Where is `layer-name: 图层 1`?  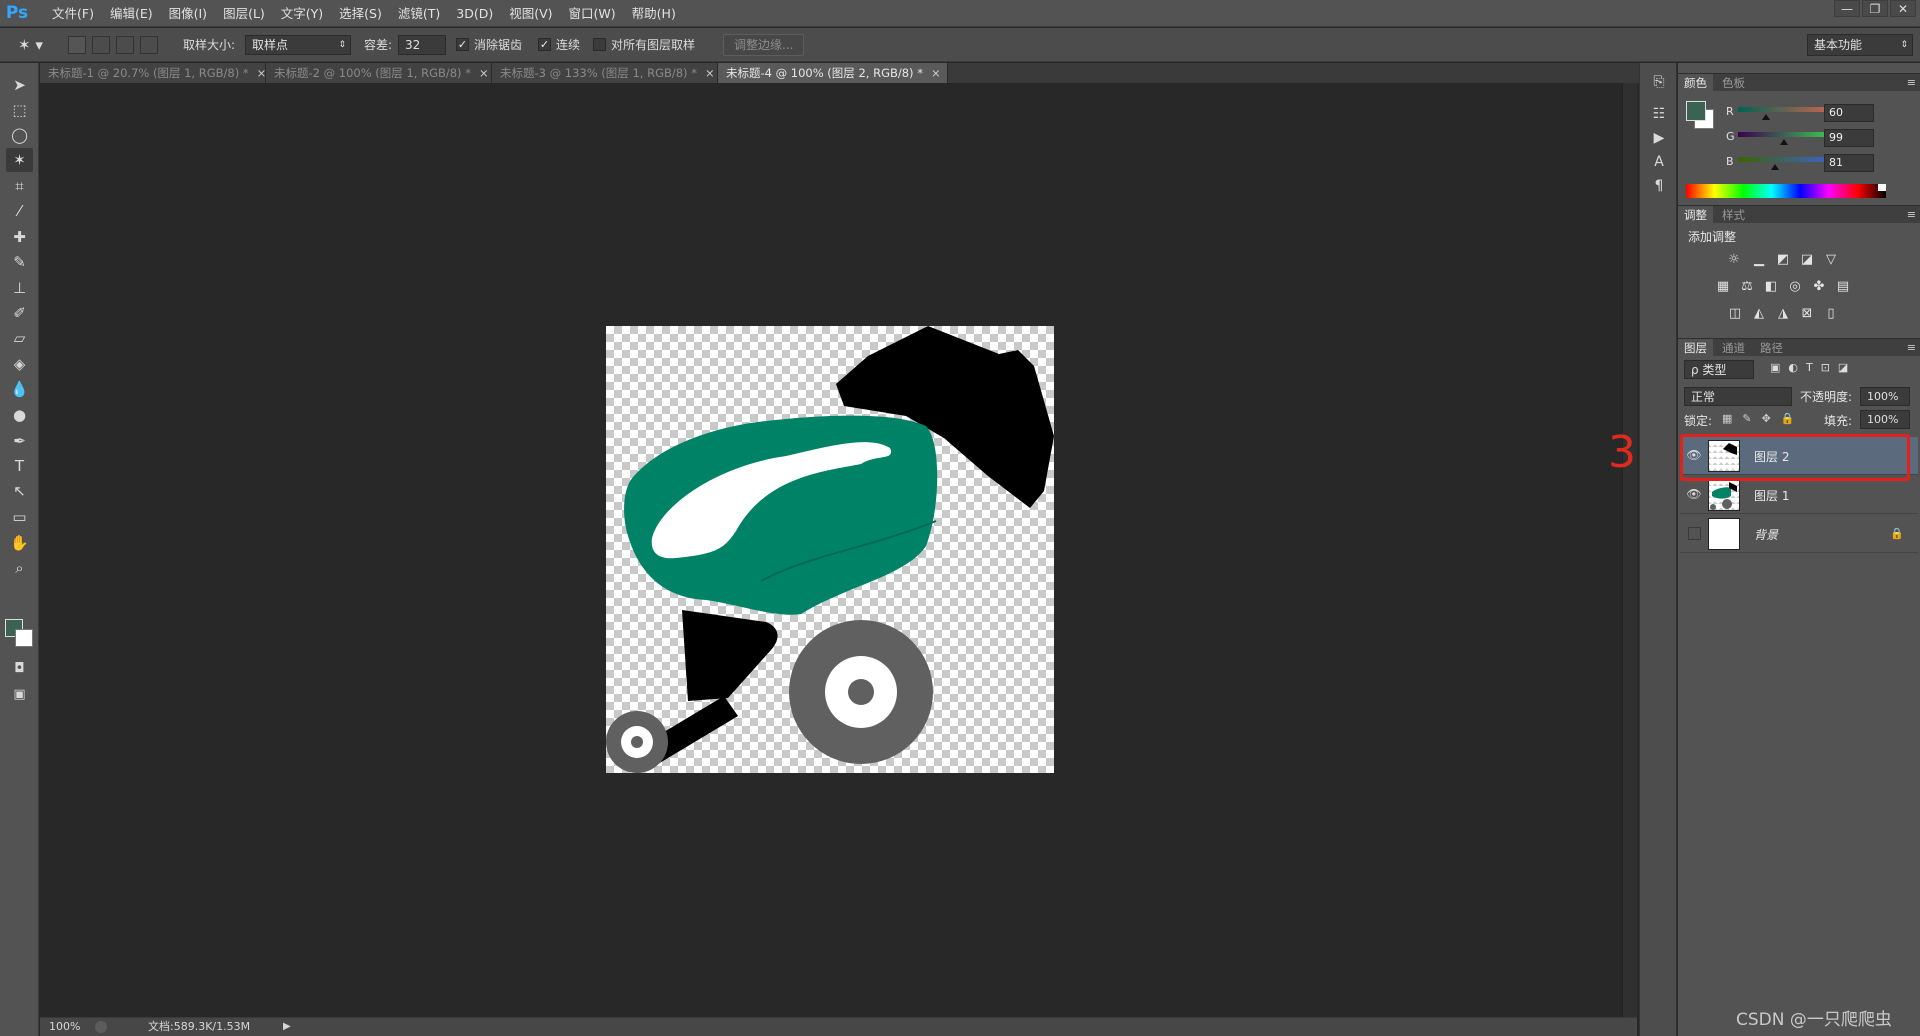
layer-name: 图层 1 is located at coordinates (1771, 495).